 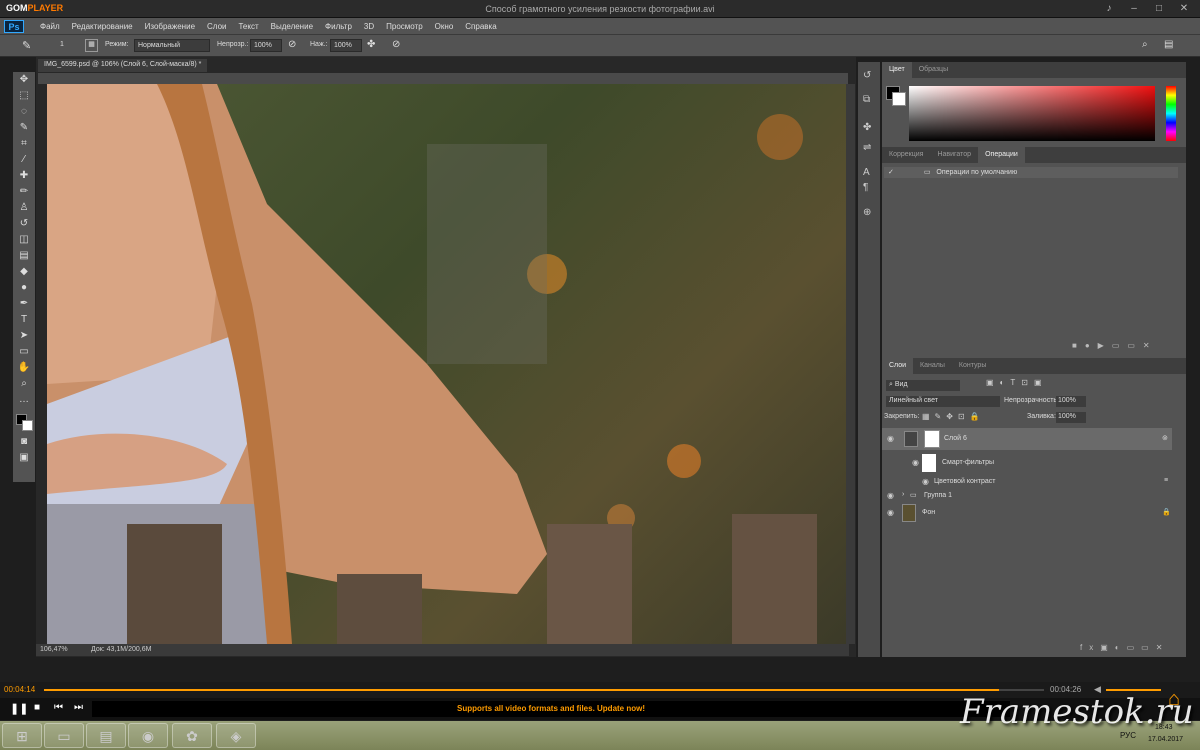 What do you see at coordinates (24, 208) in the screenshot?
I see `stamp-tool-icon: ♙` at bounding box center [24, 208].